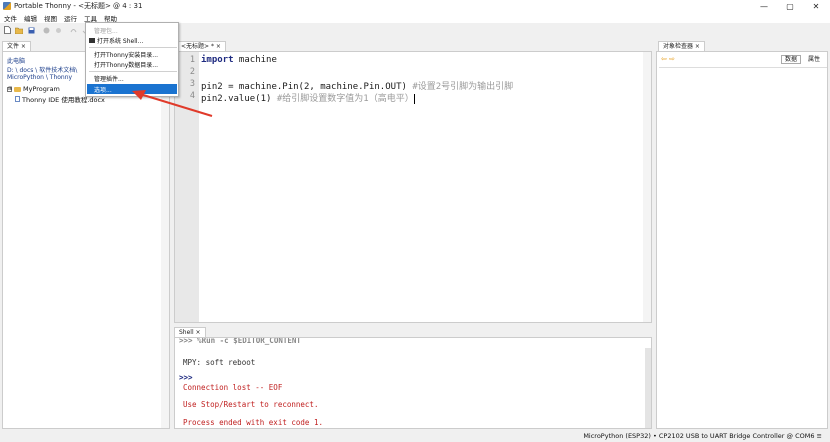 The image size is (830, 442). Describe the element at coordinates (90, 18) in the screenshot. I see `menu-tools: 工具` at that location.